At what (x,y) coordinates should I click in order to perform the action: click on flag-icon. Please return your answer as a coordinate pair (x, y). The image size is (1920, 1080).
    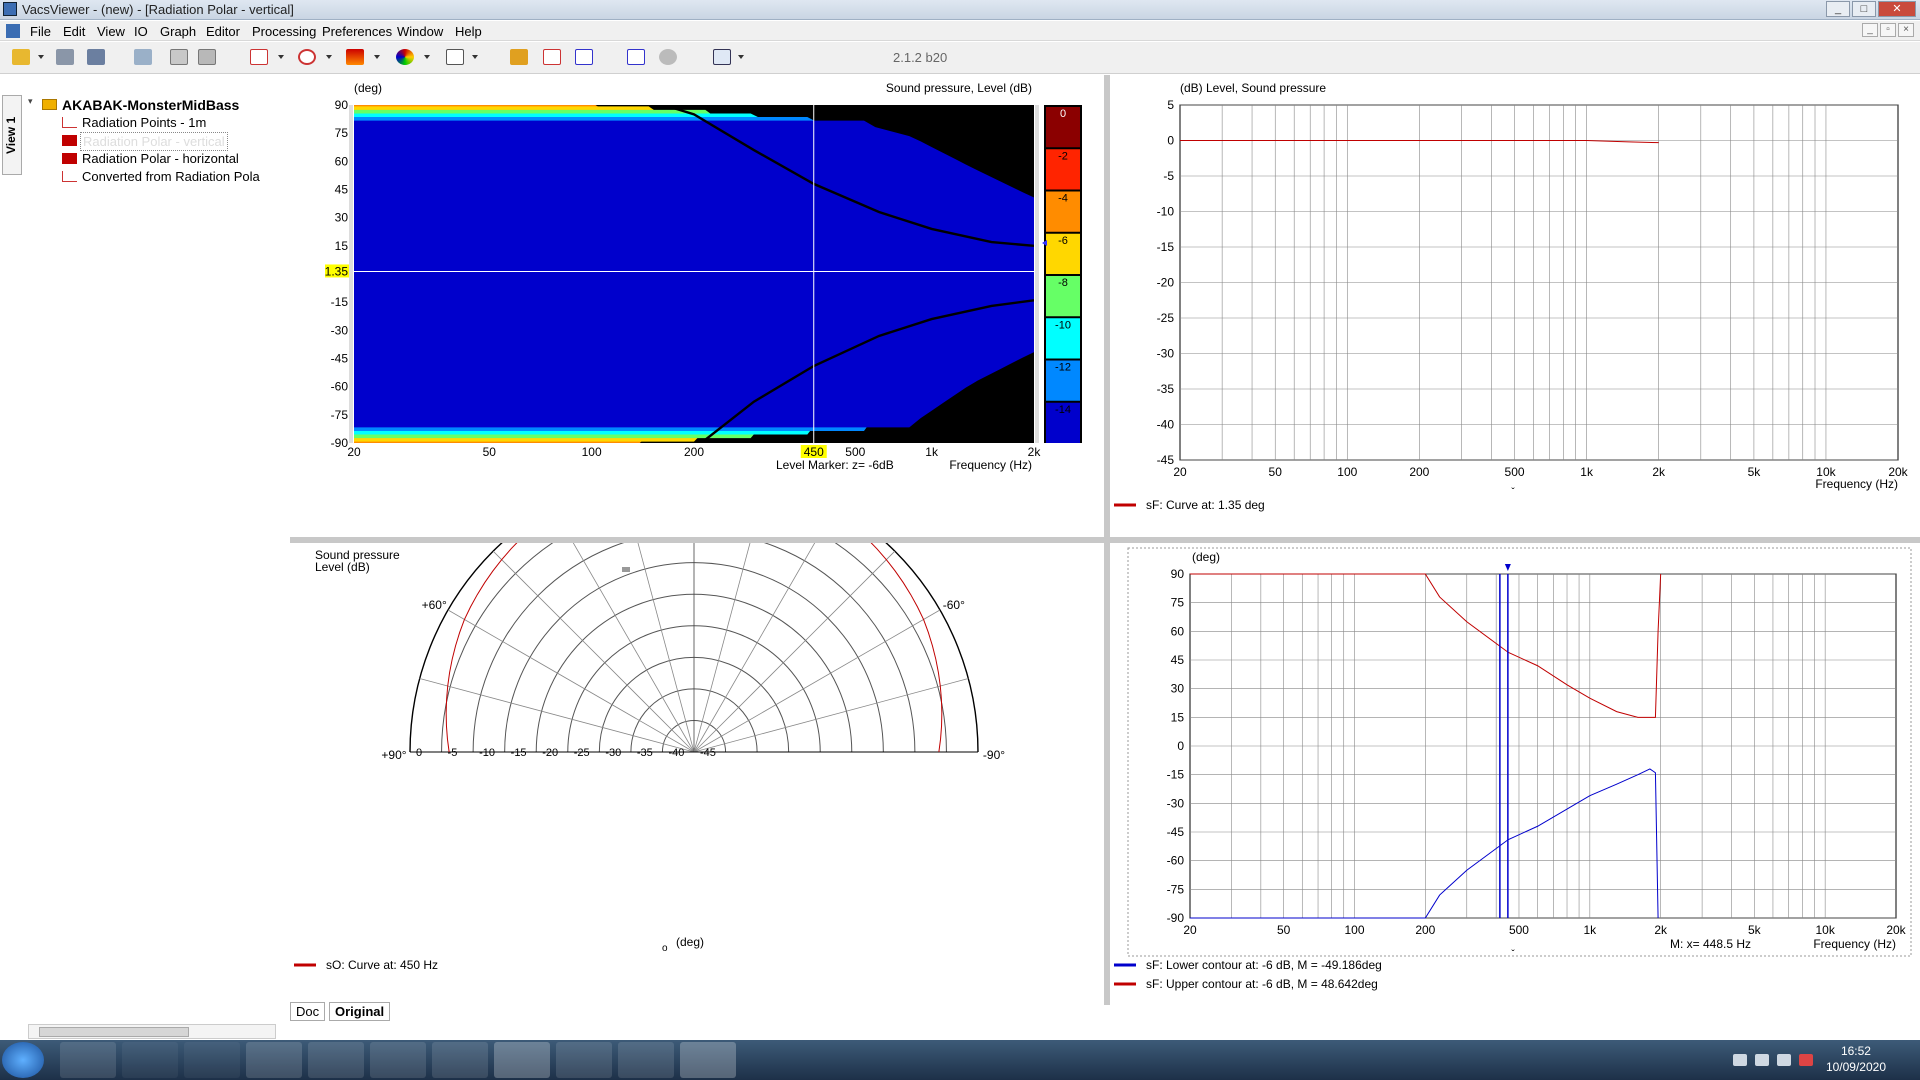
    Looking at the image, I should click on (1806, 1060).